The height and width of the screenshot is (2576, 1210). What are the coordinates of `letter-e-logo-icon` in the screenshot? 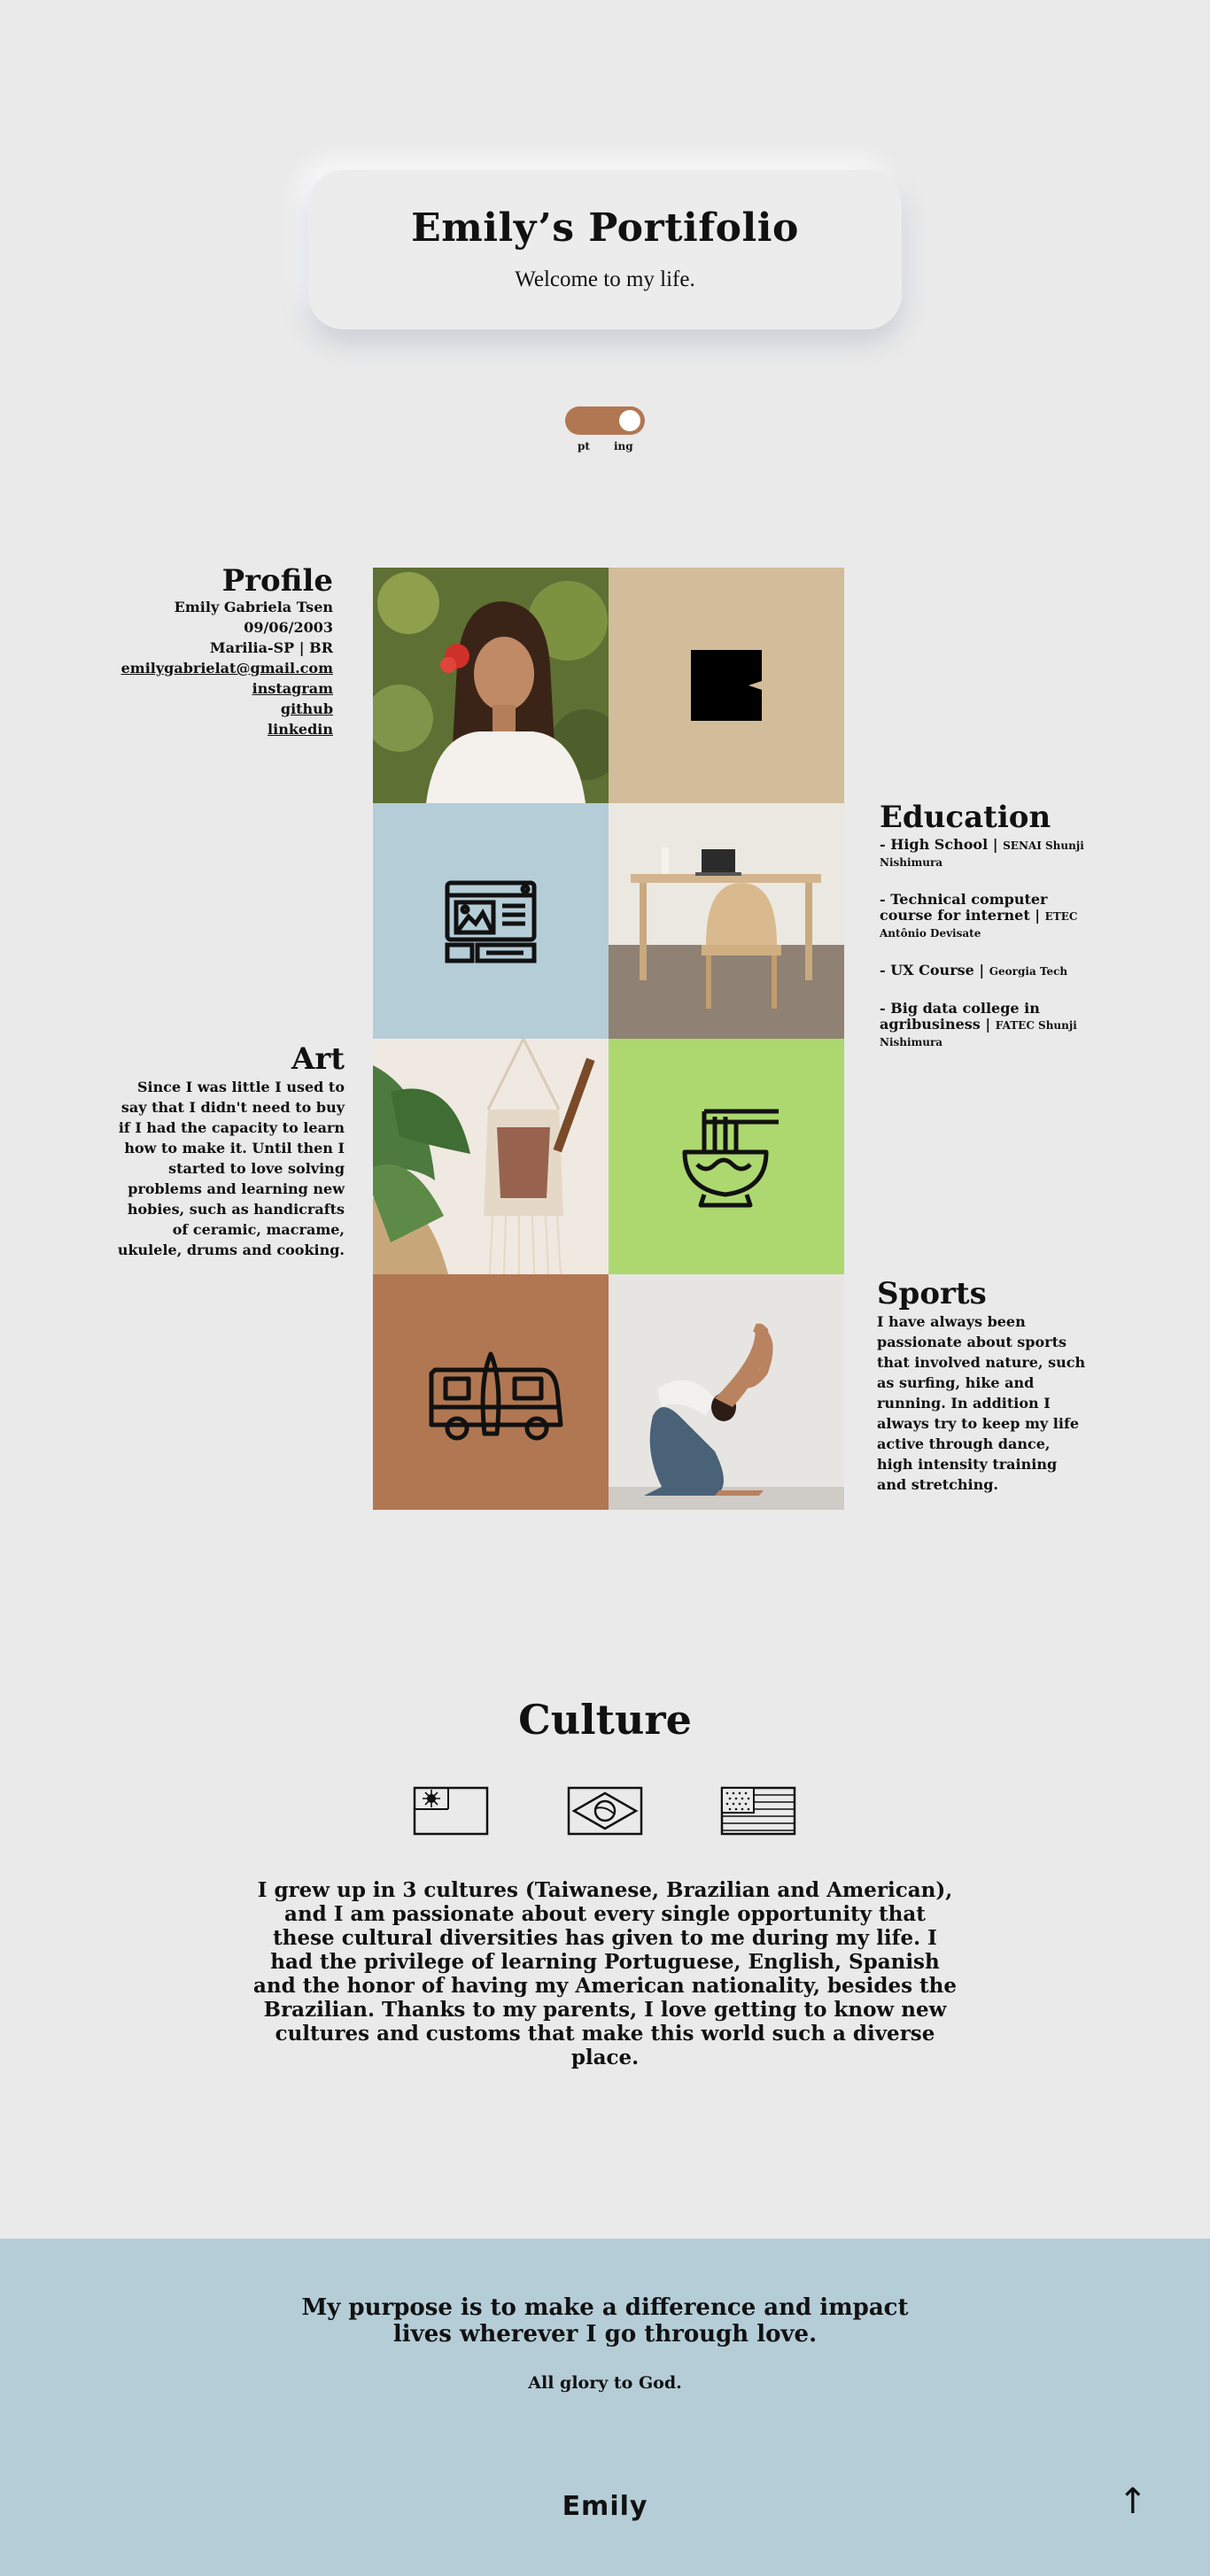 It's located at (727, 685).